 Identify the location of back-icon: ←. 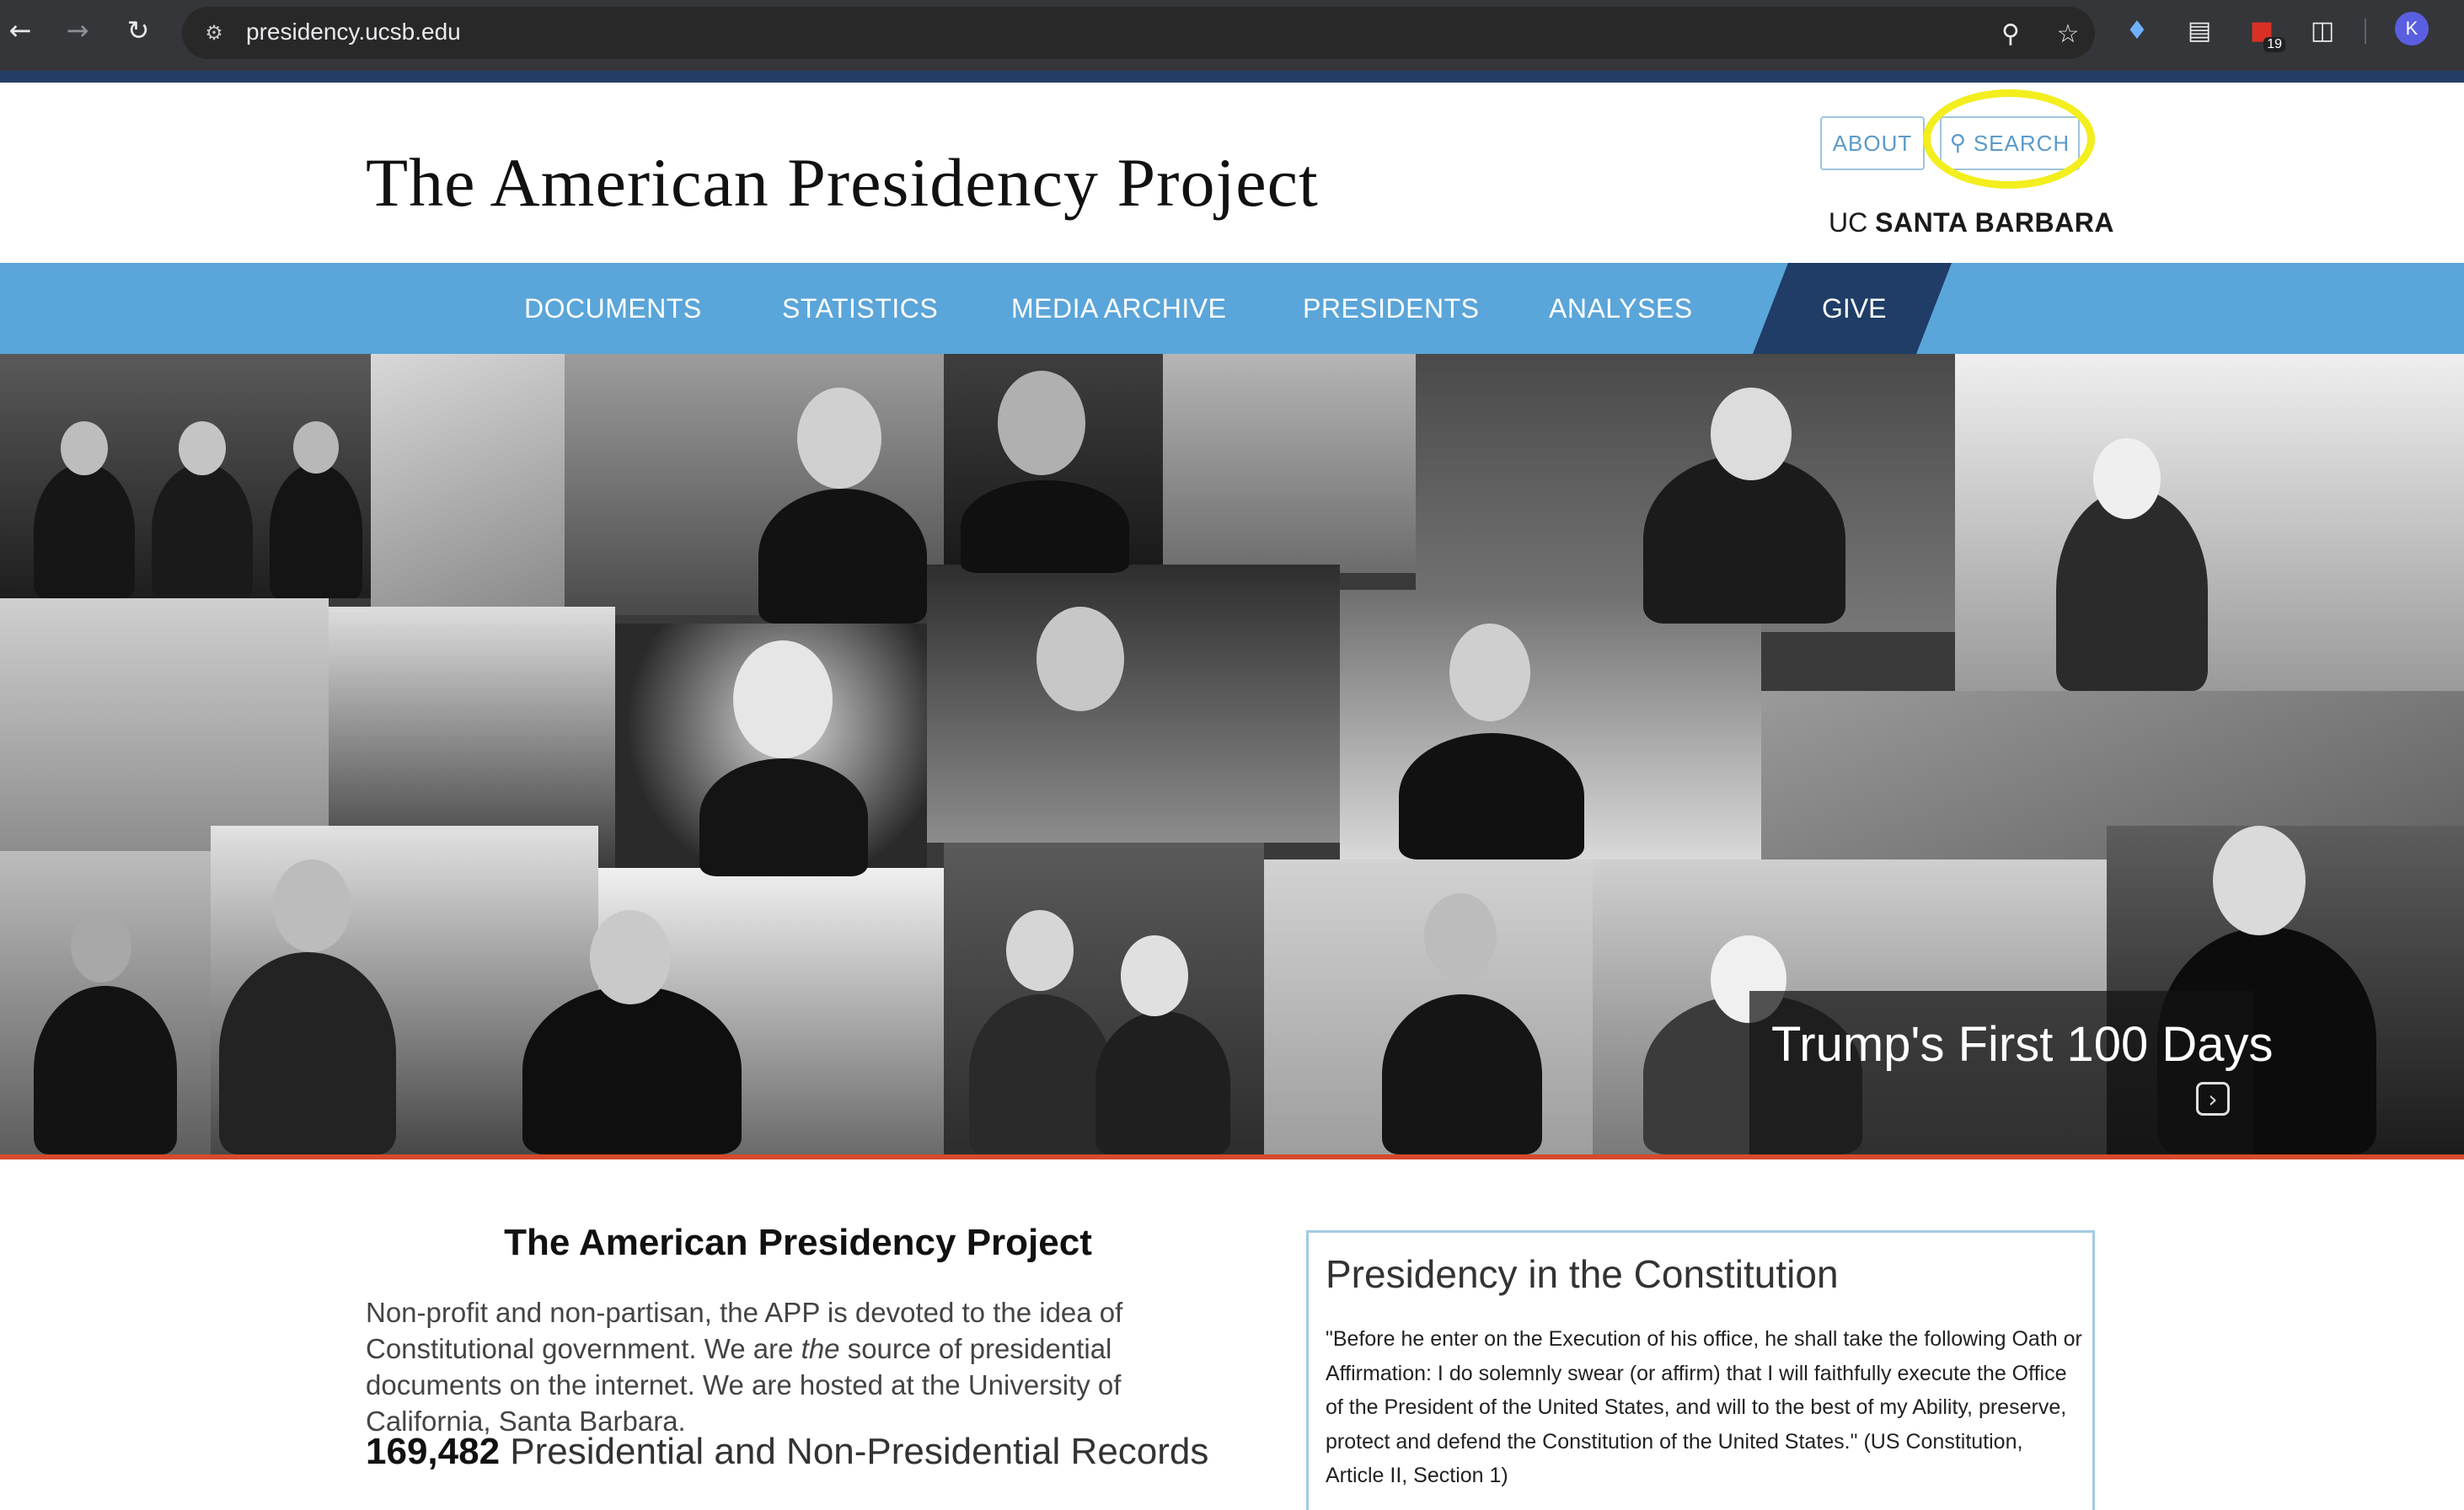
(20, 30).